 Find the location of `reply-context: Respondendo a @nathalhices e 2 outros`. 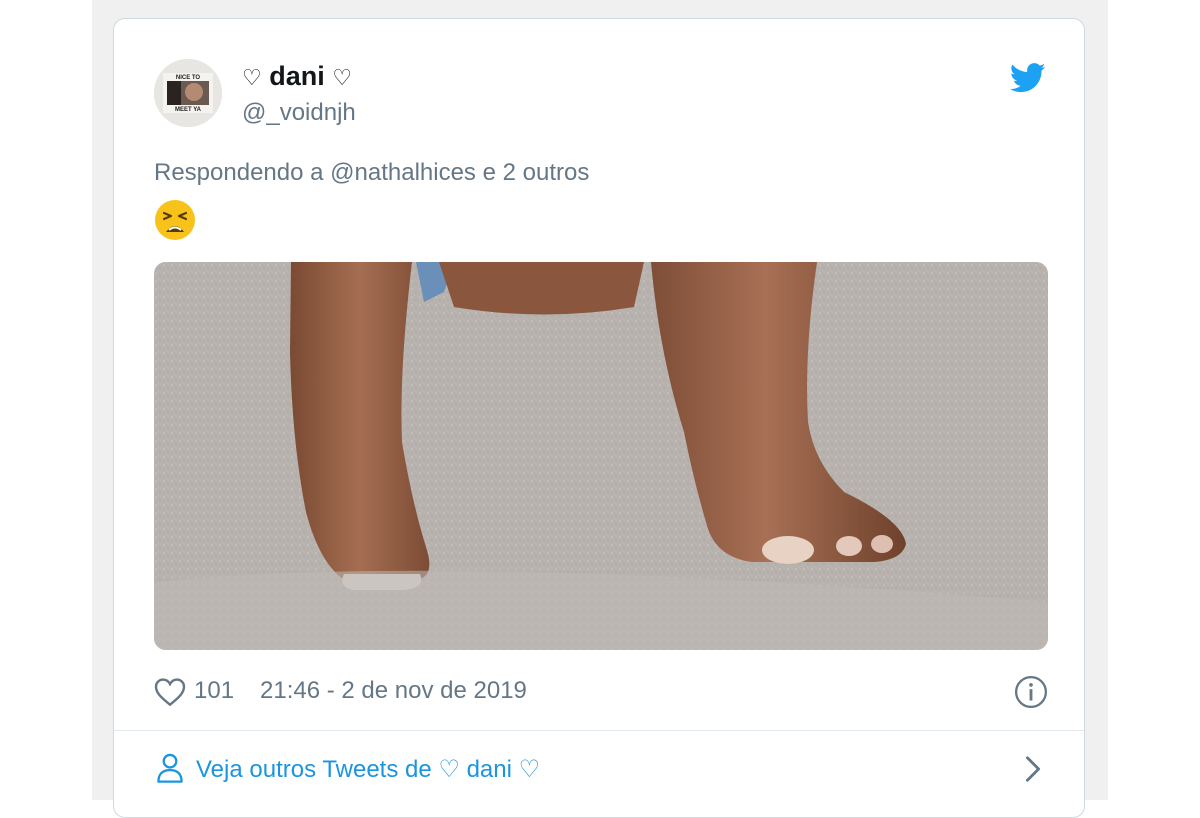

reply-context: Respondendo a @nathalhices e 2 outros is located at coordinates (371, 173).